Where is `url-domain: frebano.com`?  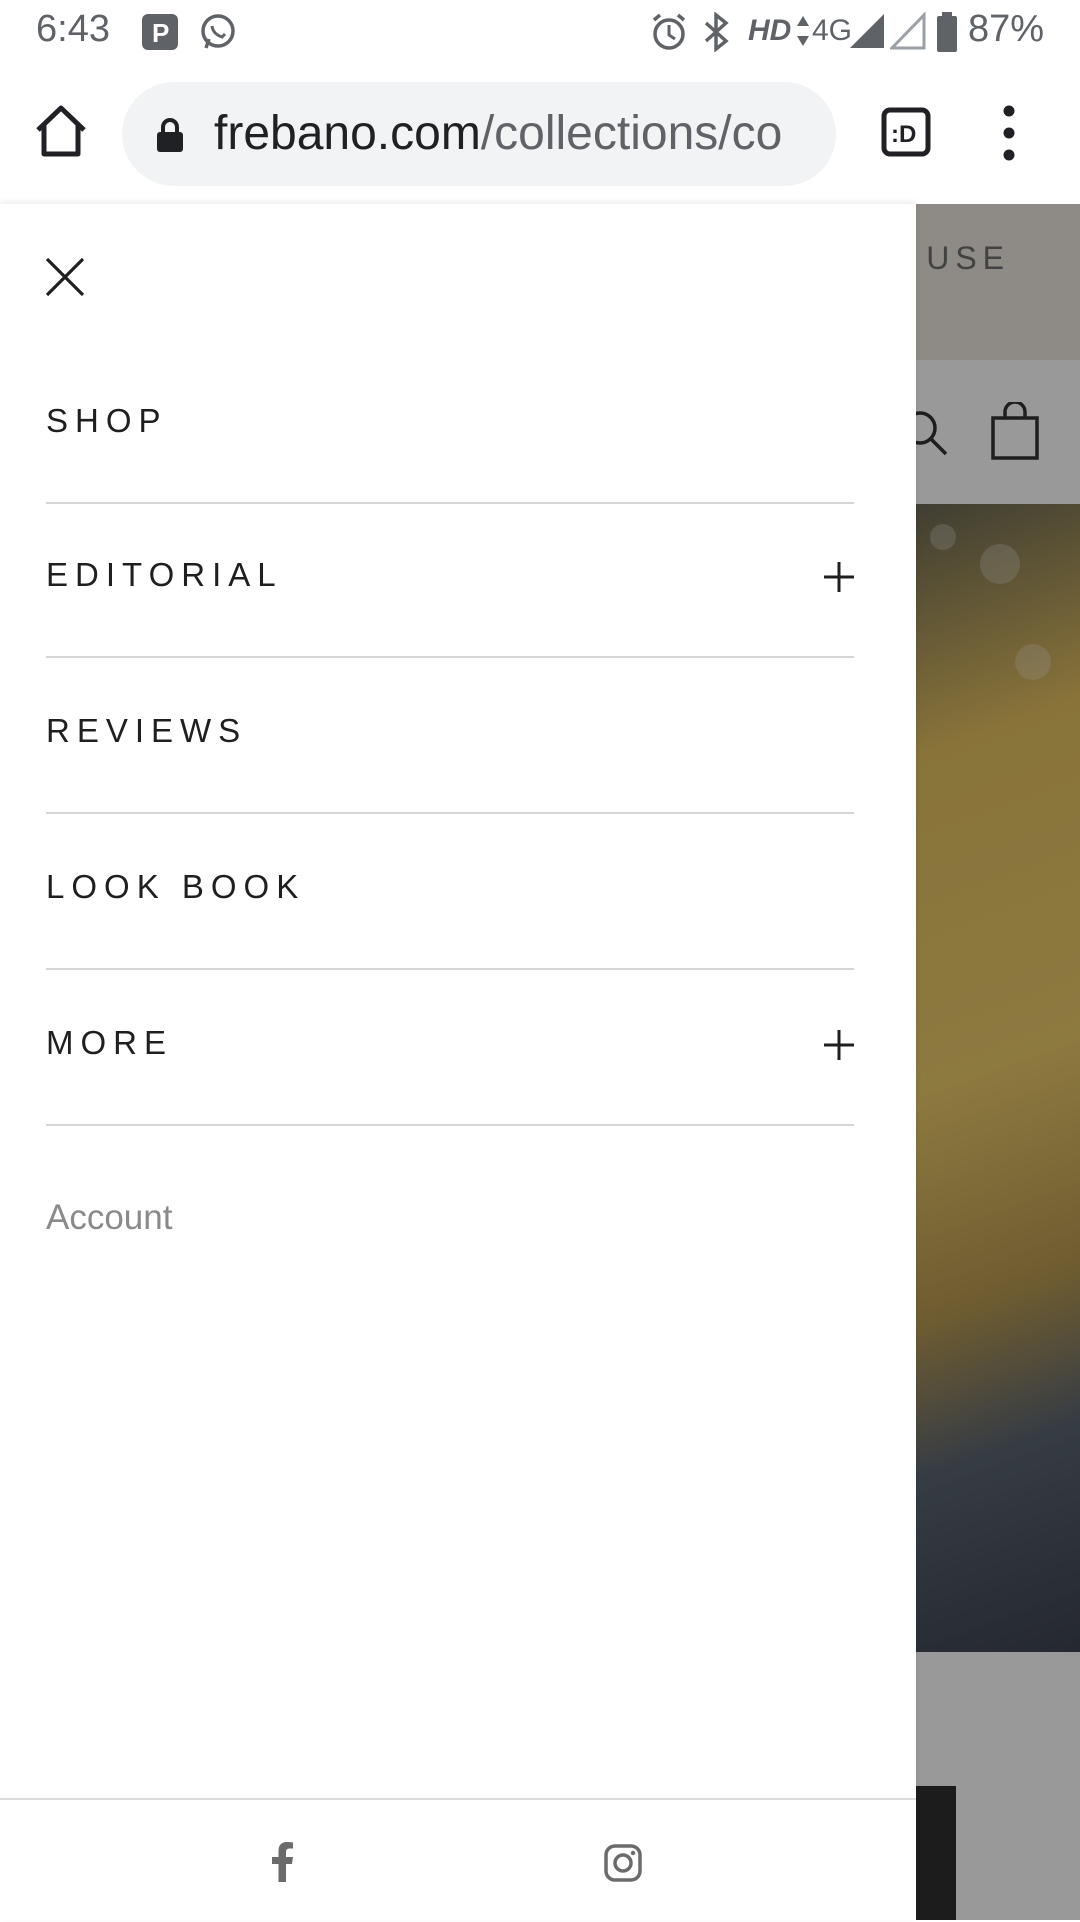 url-domain: frebano.com is located at coordinates (347, 133).